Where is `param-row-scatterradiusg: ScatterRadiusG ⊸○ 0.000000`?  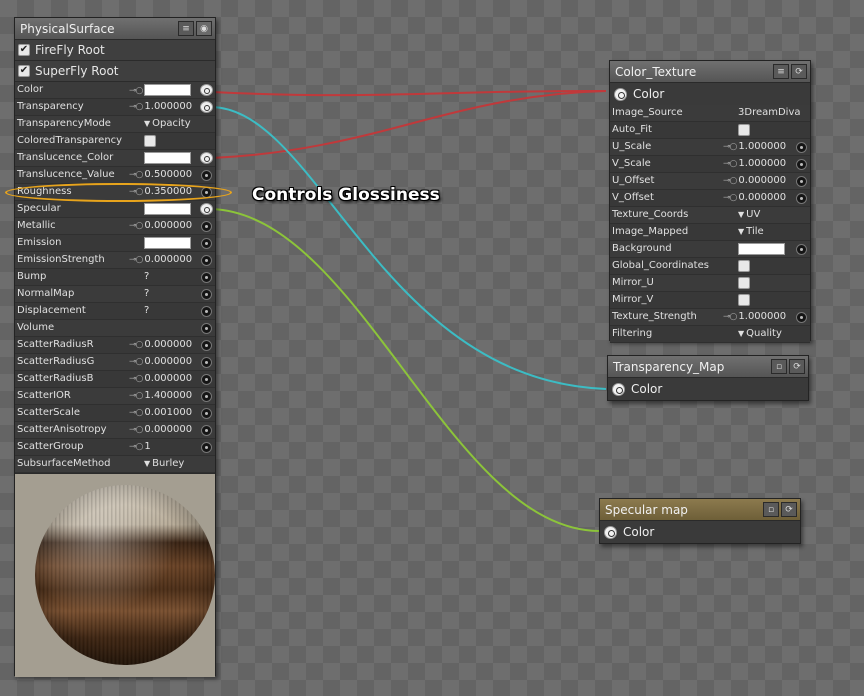
param-row-scatterradiusg: ScatterRadiusG ⊸○ 0.000000 is located at coordinates (115, 362).